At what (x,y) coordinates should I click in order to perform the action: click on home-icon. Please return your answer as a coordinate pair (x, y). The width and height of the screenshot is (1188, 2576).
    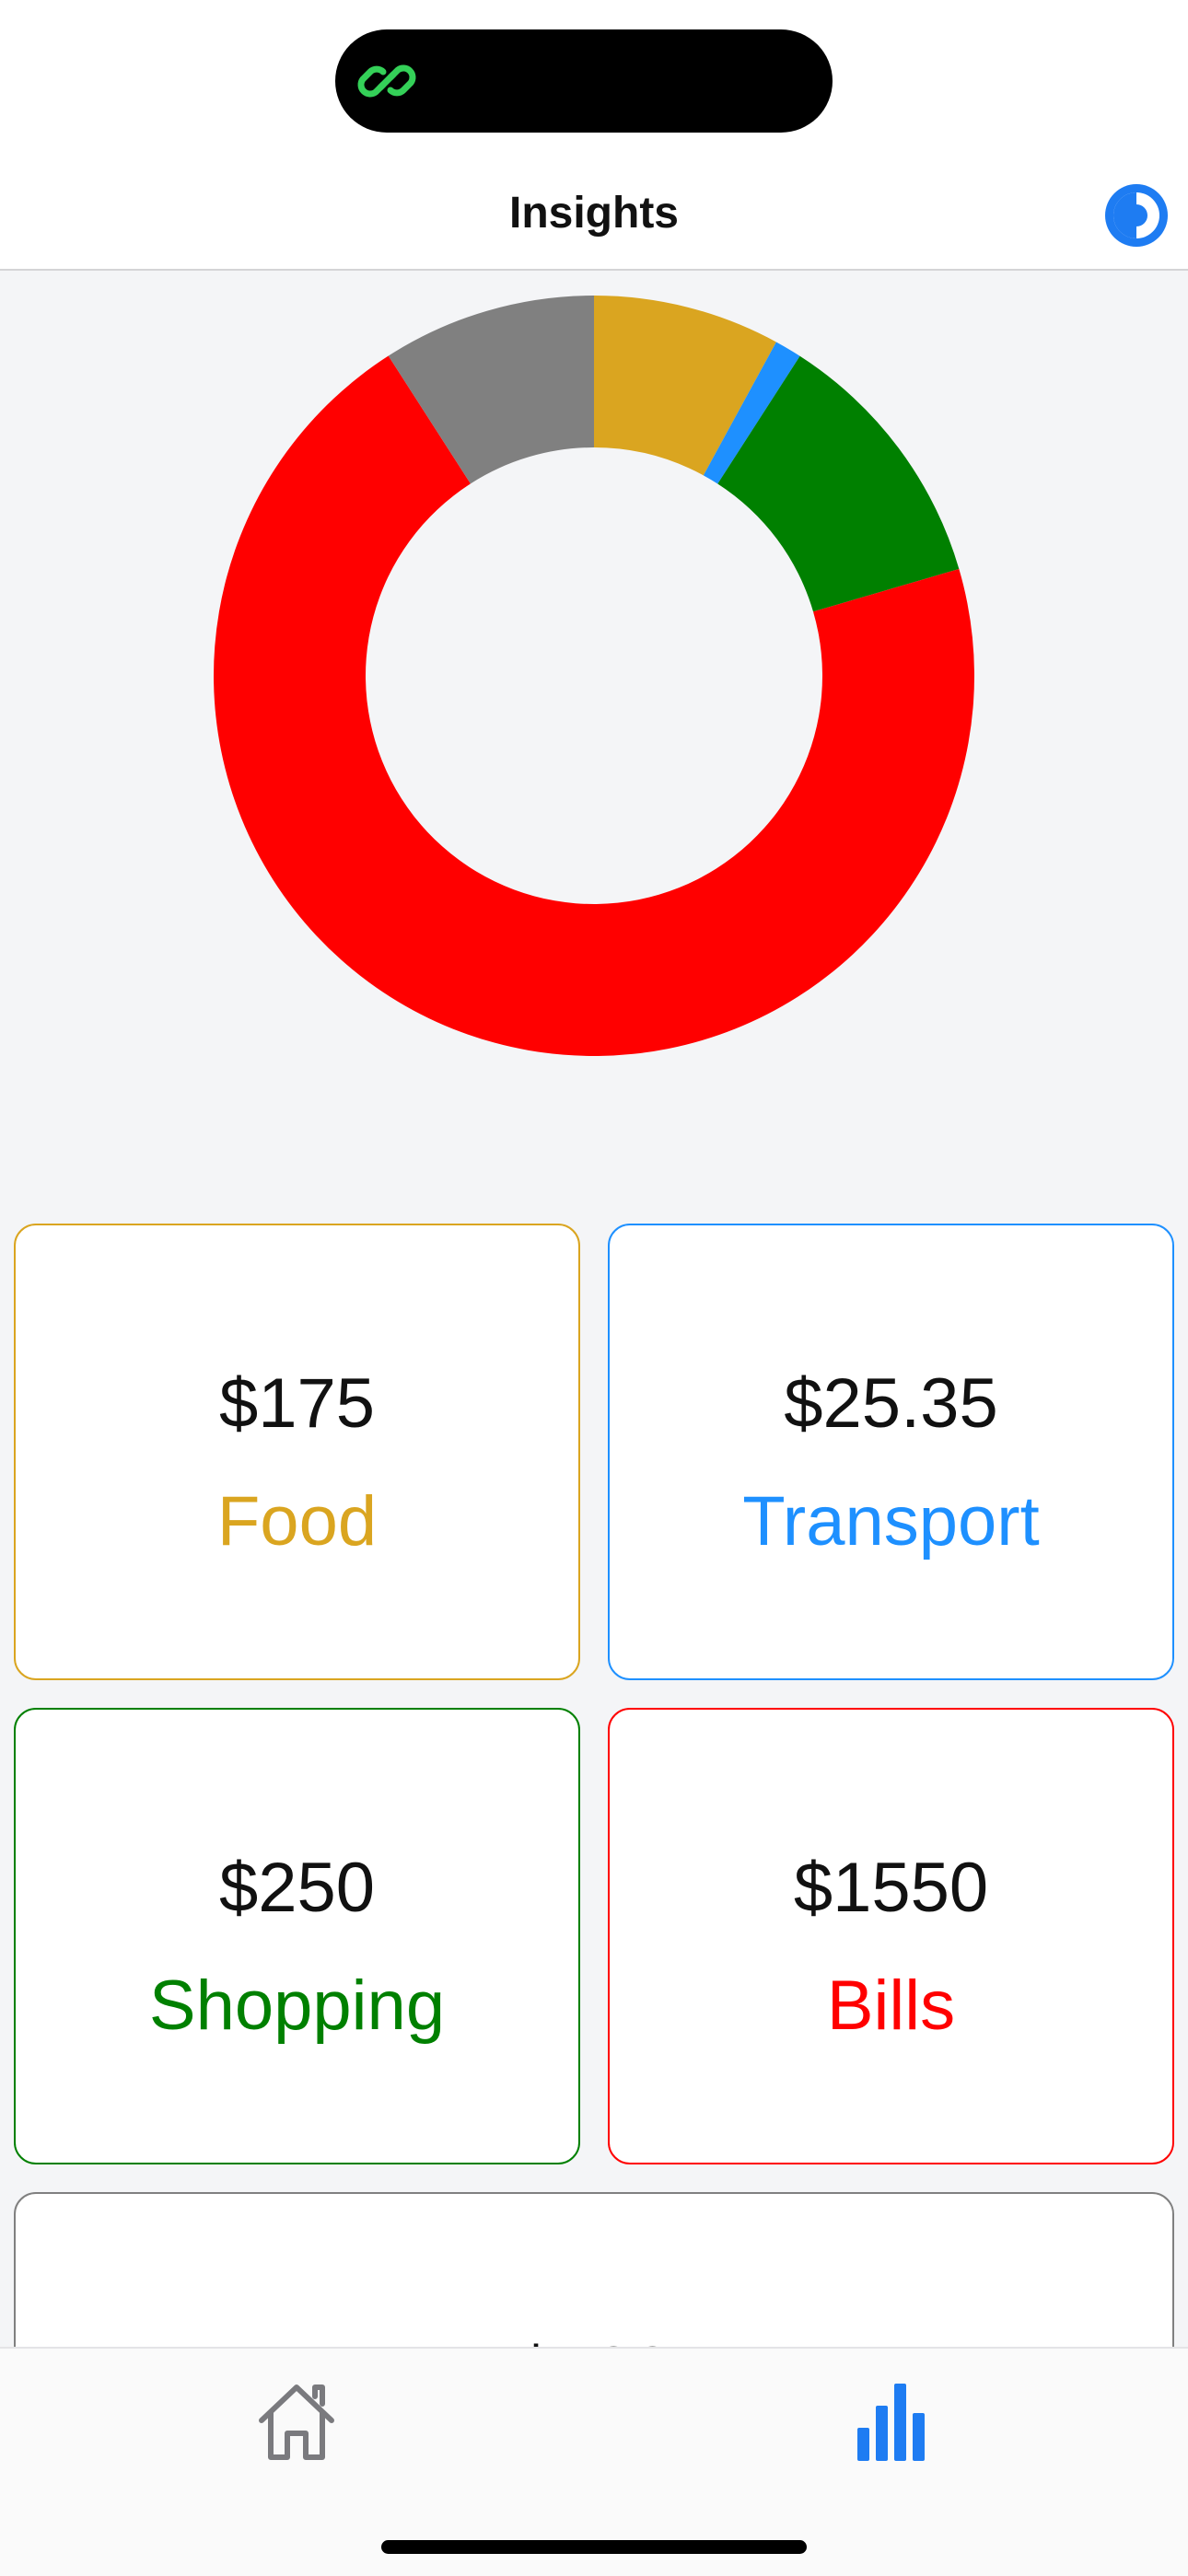
    Looking at the image, I should click on (296, 2422).